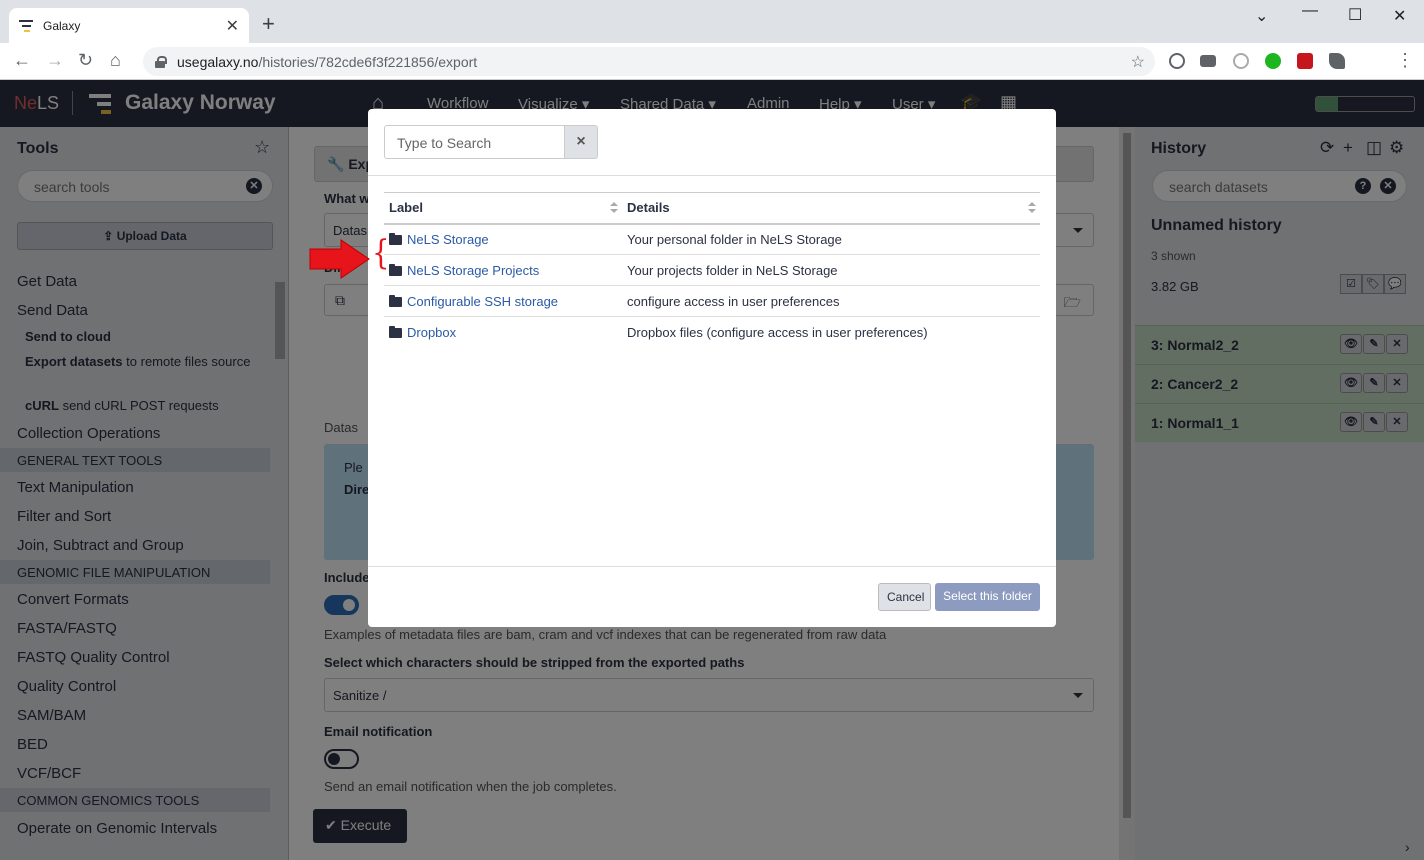  I want to click on tab-title: Galaxy, so click(62, 25).